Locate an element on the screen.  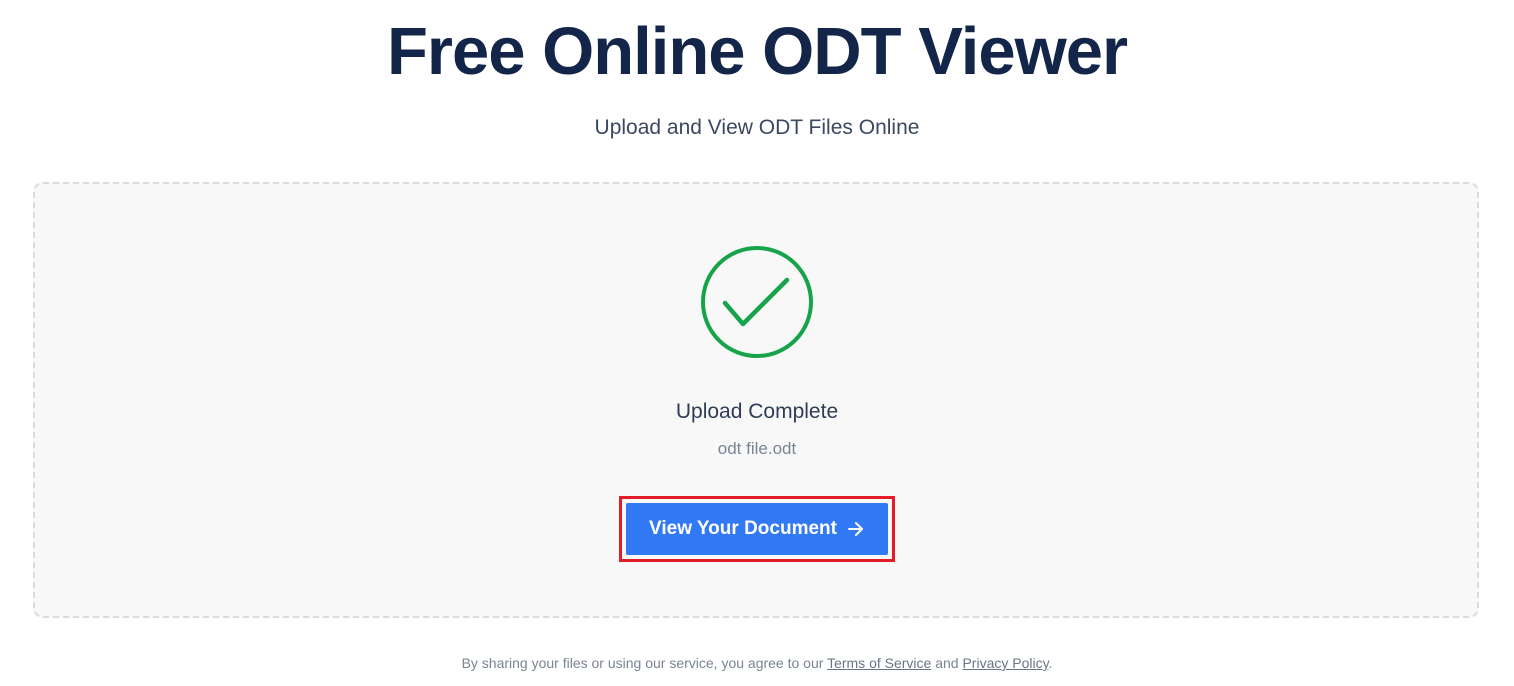
terms-notice-suffix: . is located at coordinates (1050, 663).